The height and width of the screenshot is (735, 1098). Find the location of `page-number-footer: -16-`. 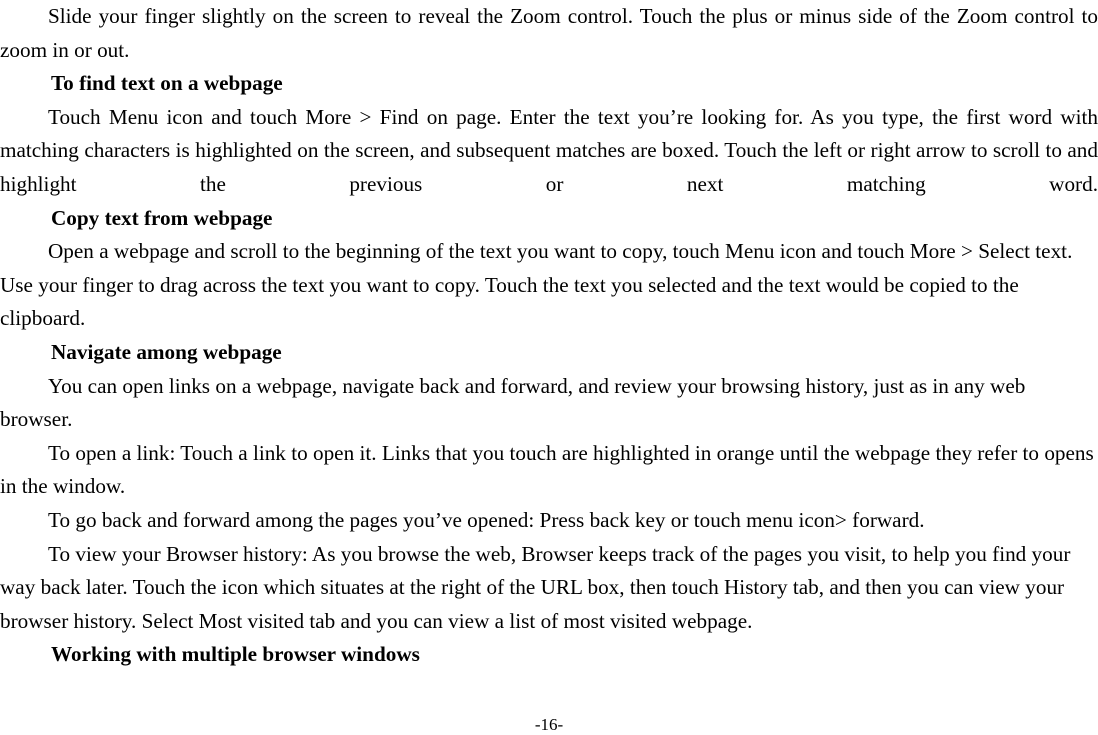

page-number-footer: -16- is located at coordinates (549, 724).